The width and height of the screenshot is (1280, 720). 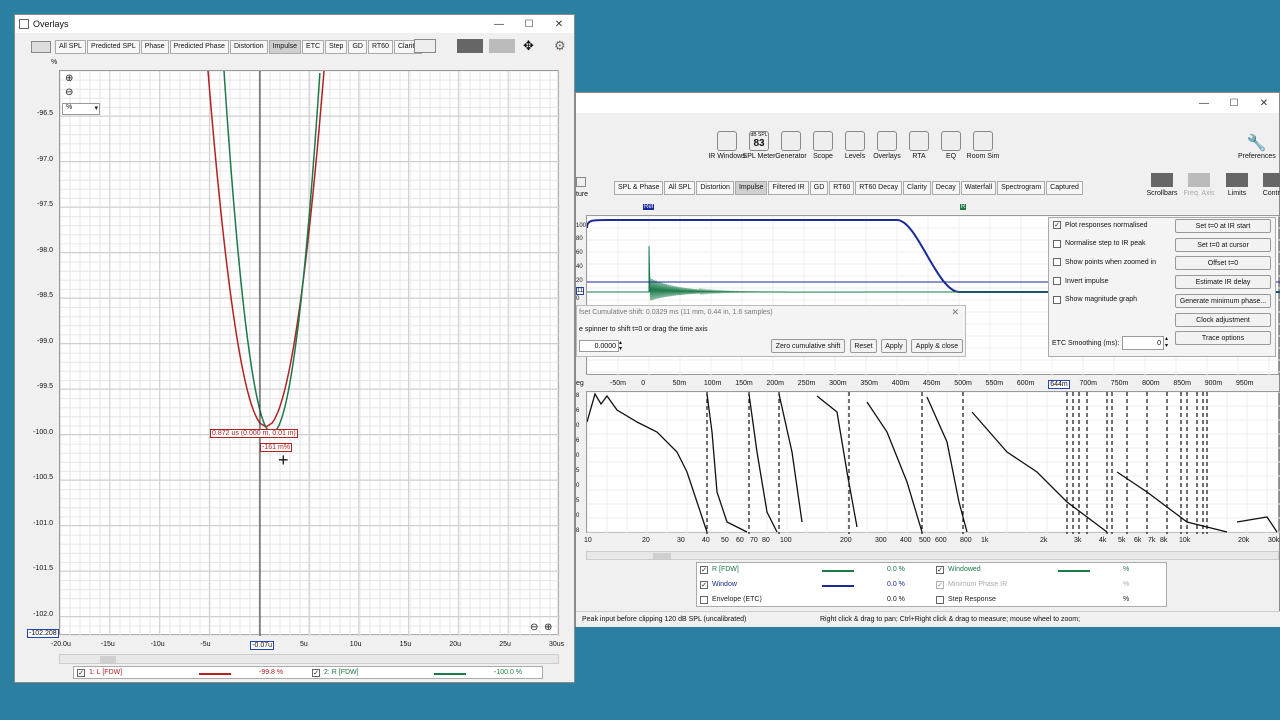 I want to click on tool-room-sim: Room Sim, so click(x=983, y=145).